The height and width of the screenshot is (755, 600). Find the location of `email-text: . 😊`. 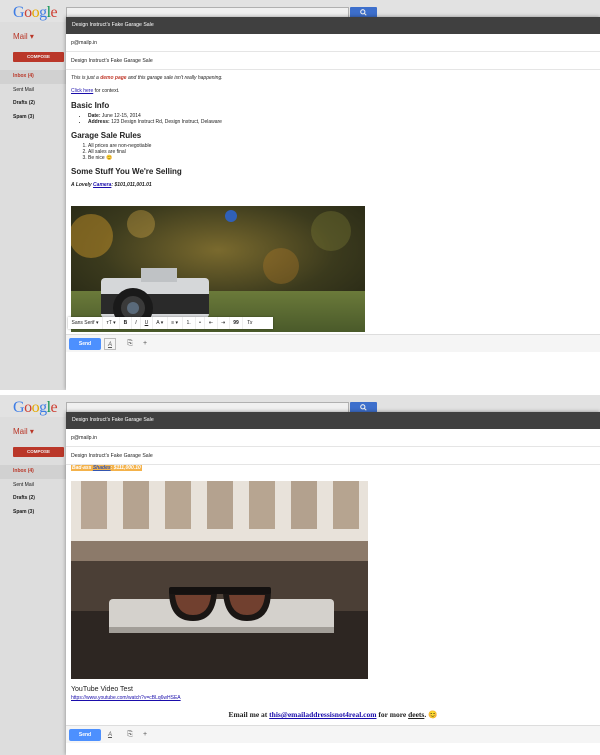

email-text: . 😊 is located at coordinates (431, 714).